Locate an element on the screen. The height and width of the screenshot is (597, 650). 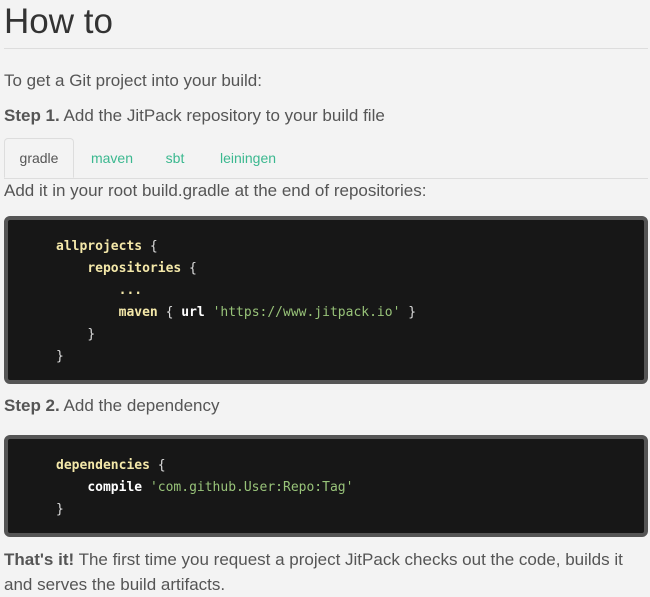
intro-text: To get a Git project into your build: is located at coordinates (133, 80).